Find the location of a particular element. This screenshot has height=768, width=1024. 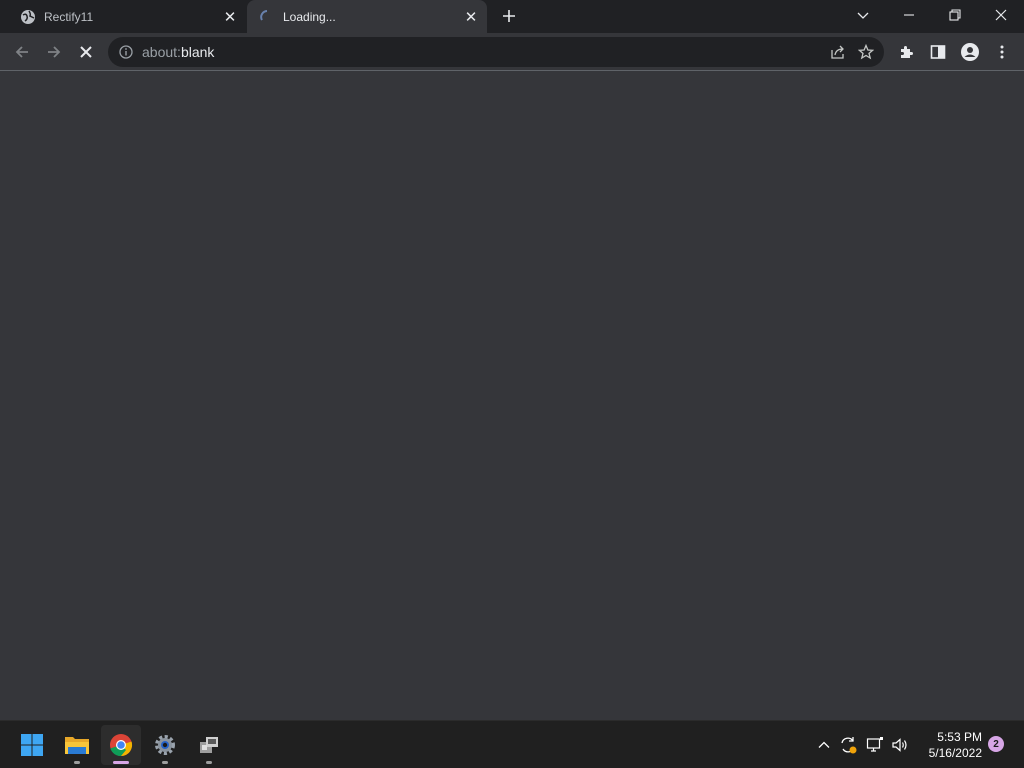

show-hidden-icons-button is located at coordinates (824, 745).